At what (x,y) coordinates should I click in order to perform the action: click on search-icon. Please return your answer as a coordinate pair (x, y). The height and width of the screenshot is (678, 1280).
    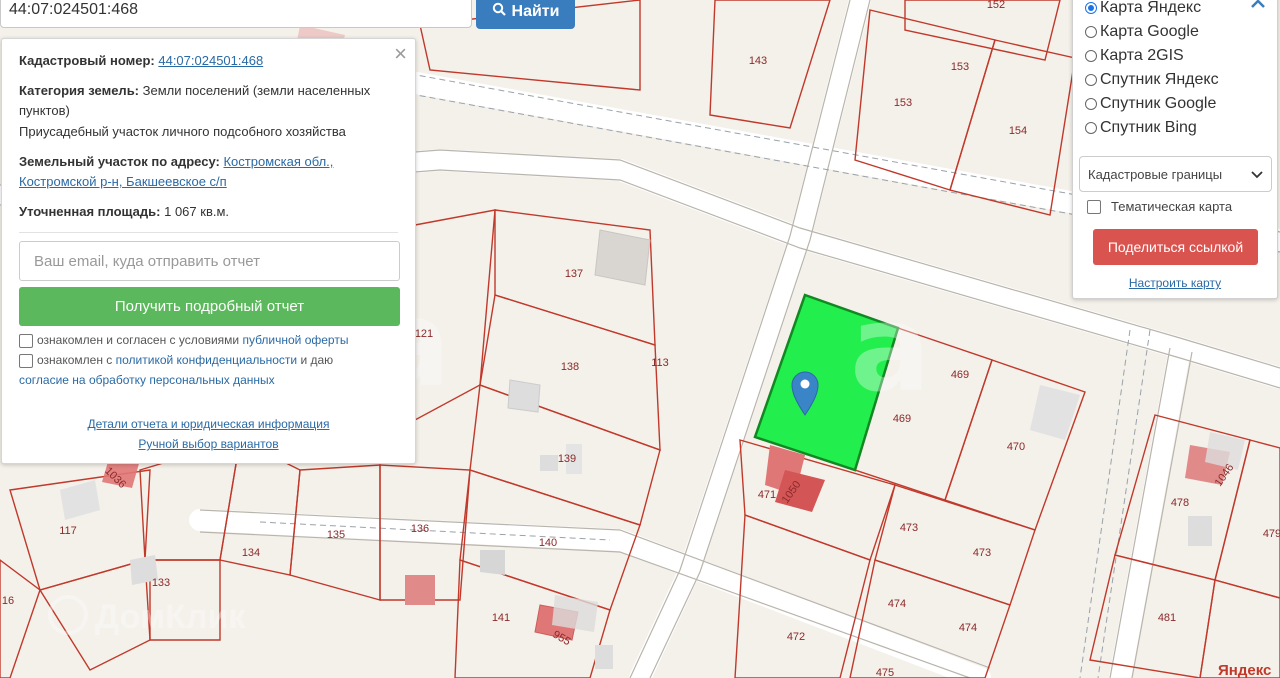
    Looking at the image, I should click on (499, 11).